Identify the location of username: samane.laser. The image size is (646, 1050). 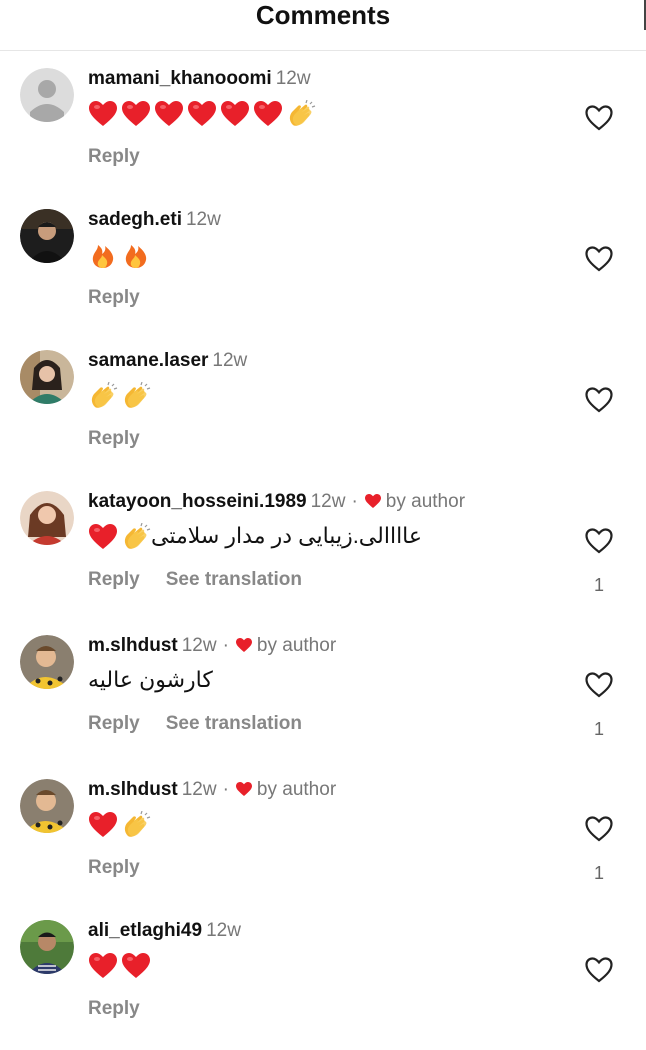
(148, 360).